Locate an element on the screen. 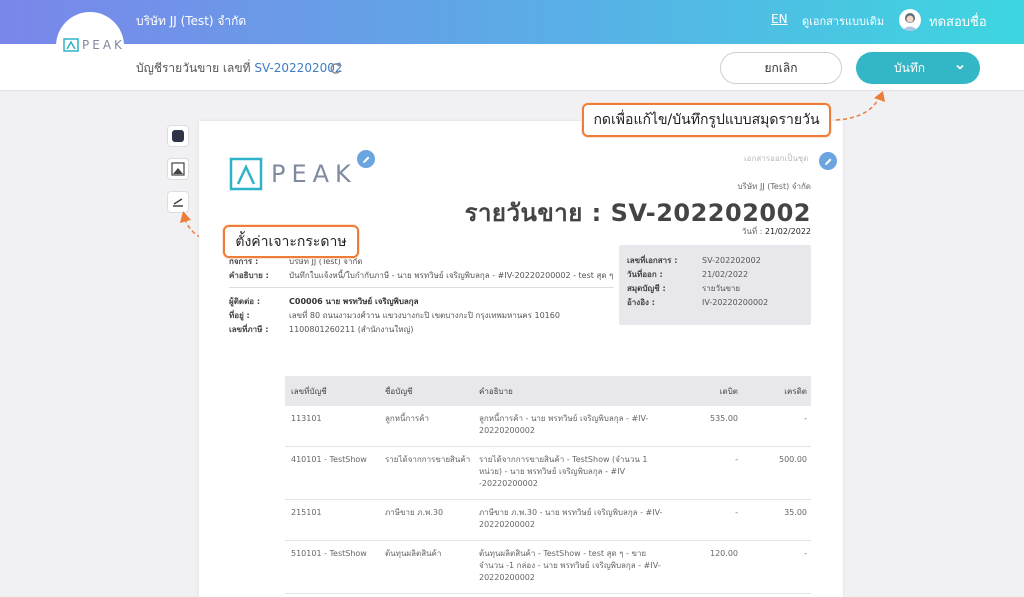  doc-number-row: เลขที่เอกสาร : SV-202202002 is located at coordinates (715, 260).